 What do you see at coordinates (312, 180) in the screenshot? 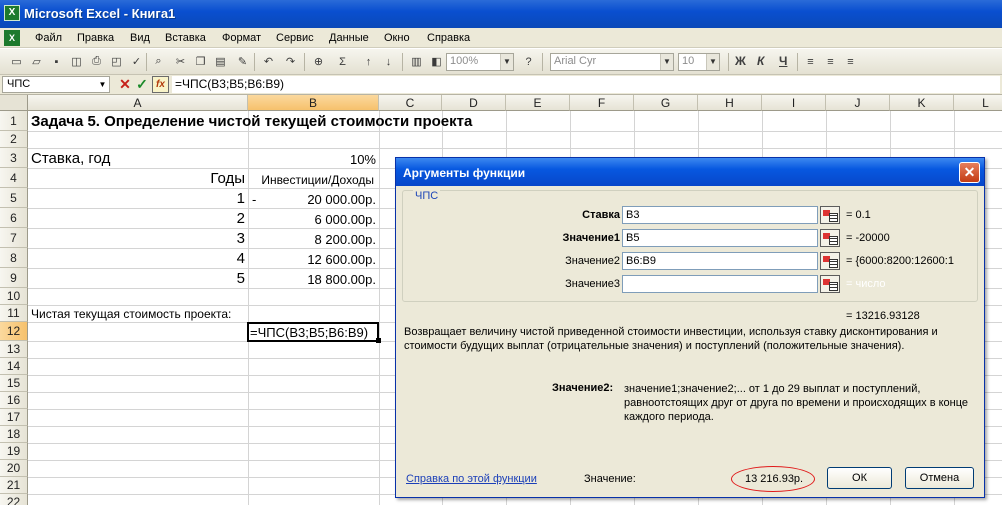
I see `cell-b4: Инвестиции/Доходы` at bounding box center [312, 180].